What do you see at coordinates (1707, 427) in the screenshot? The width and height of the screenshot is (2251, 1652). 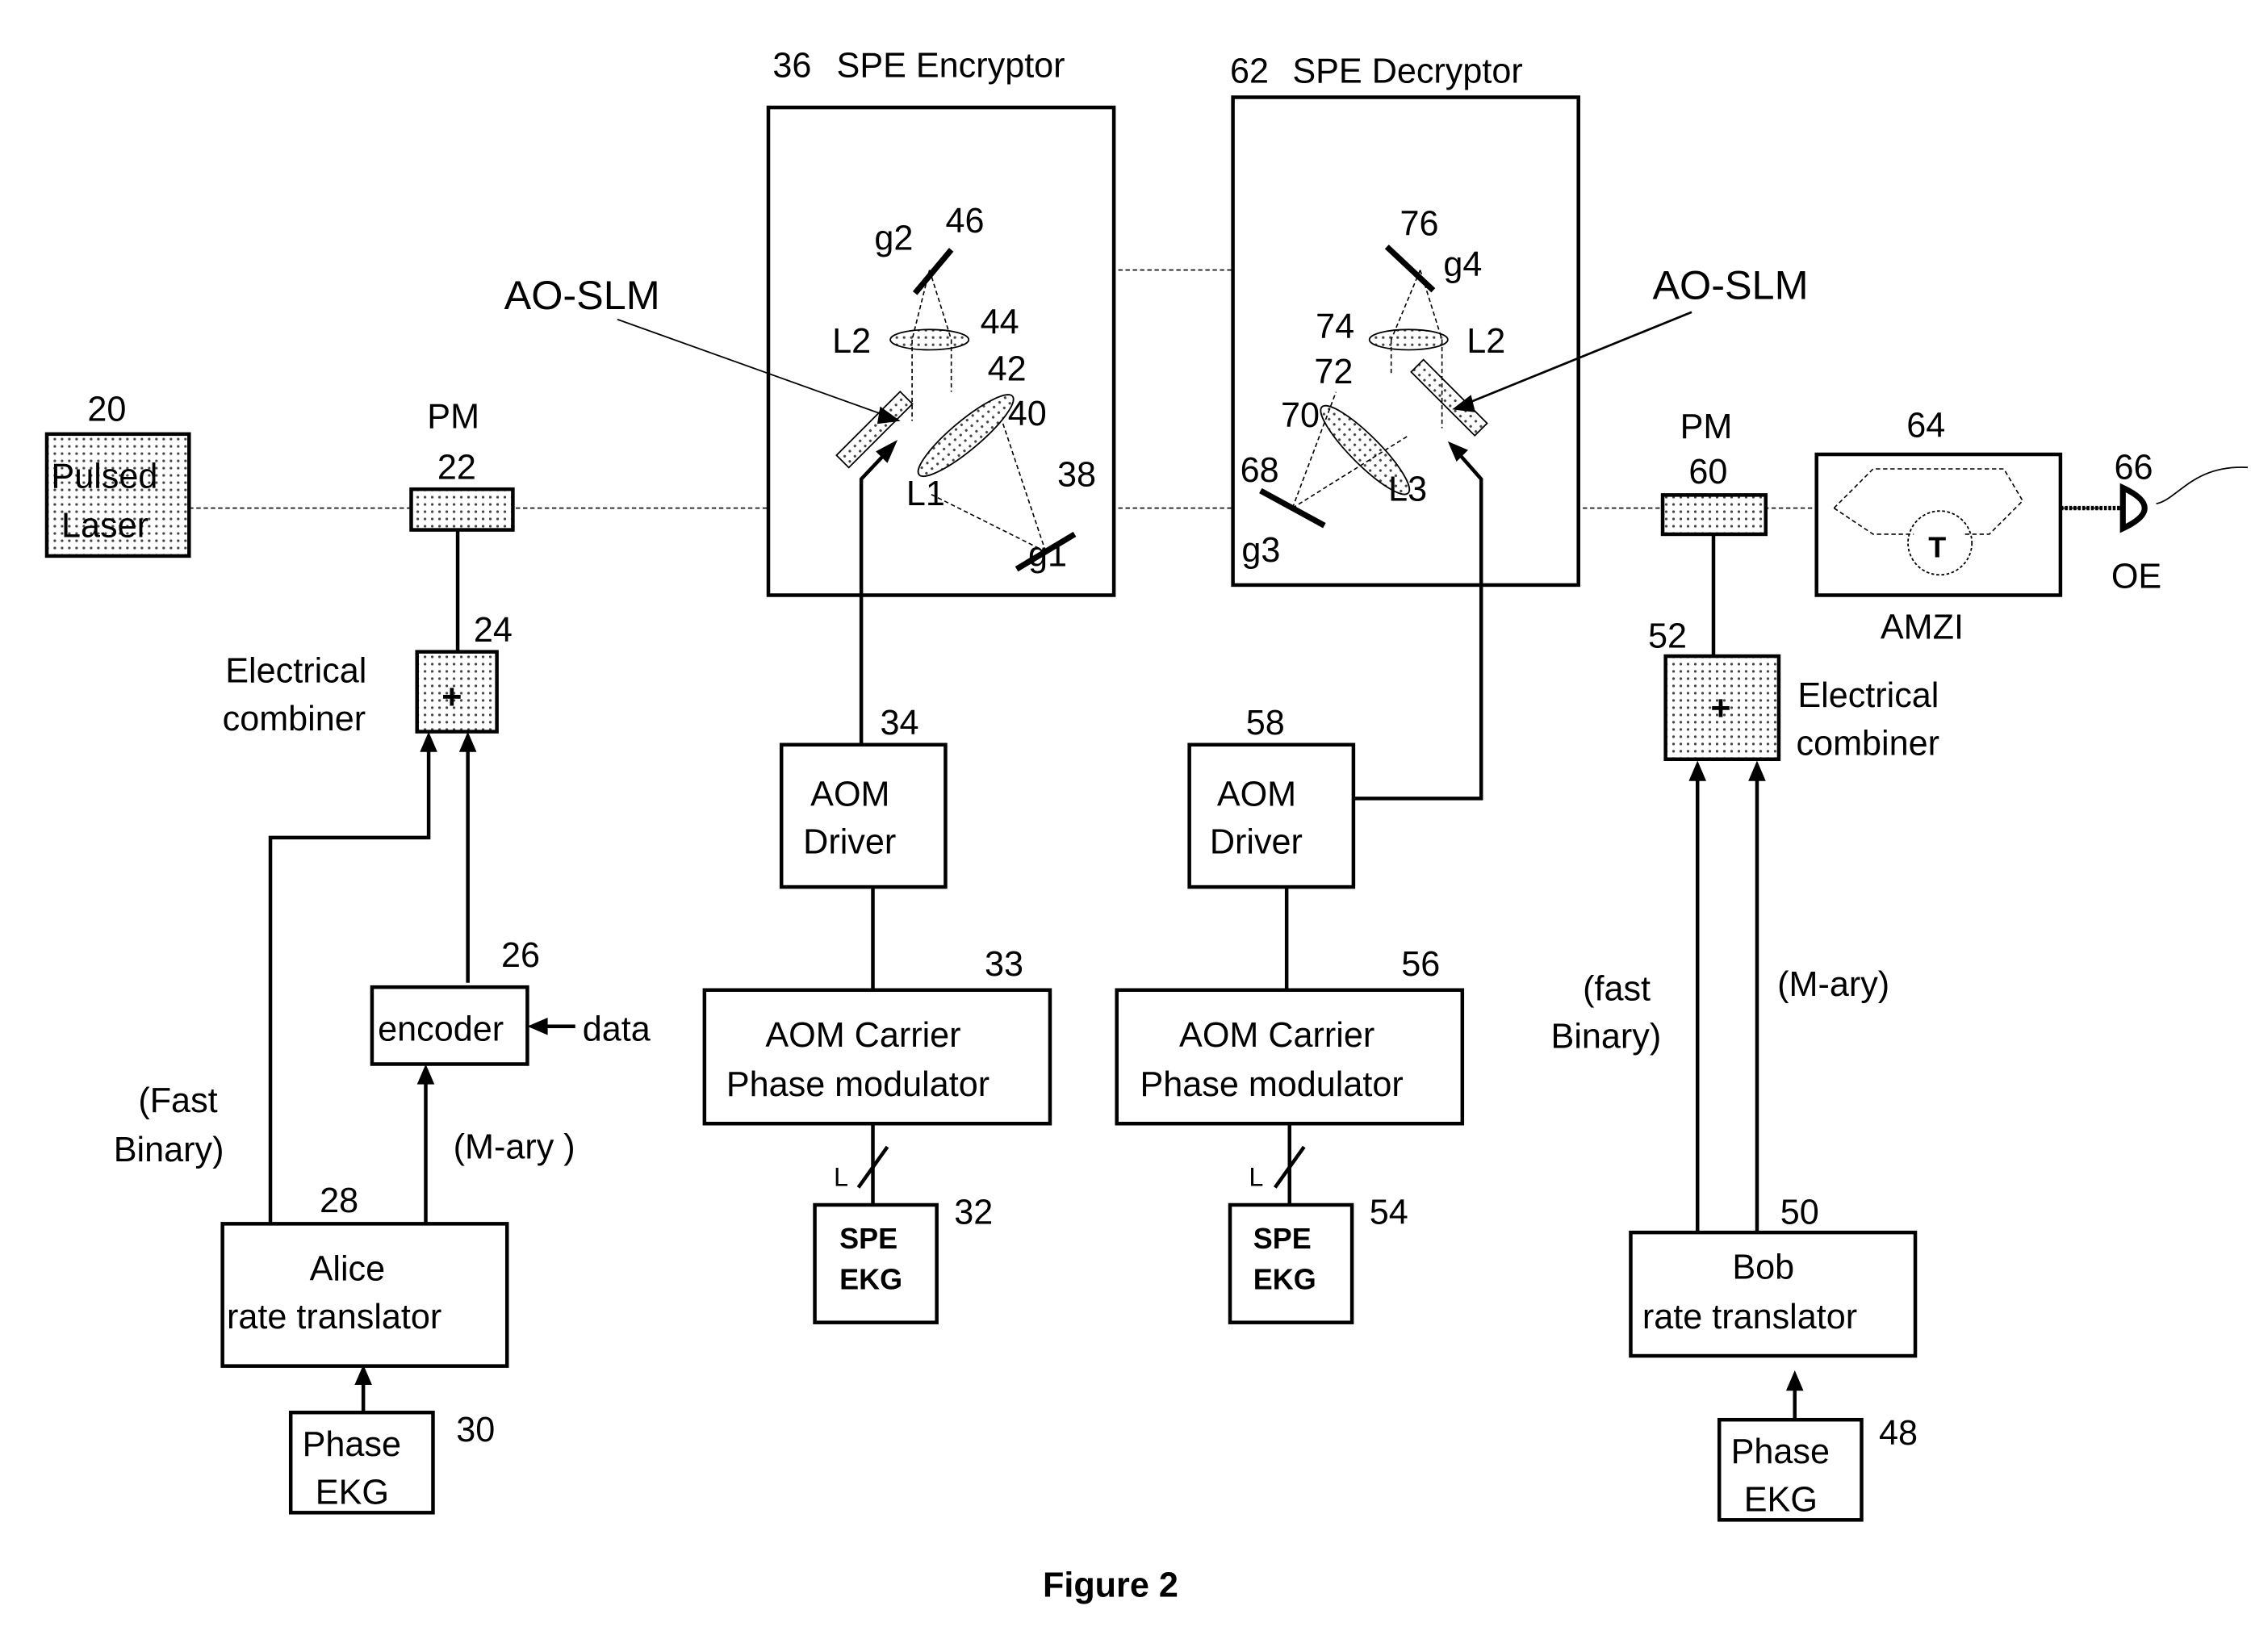 I see `pm-label-bob: PM` at bounding box center [1707, 427].